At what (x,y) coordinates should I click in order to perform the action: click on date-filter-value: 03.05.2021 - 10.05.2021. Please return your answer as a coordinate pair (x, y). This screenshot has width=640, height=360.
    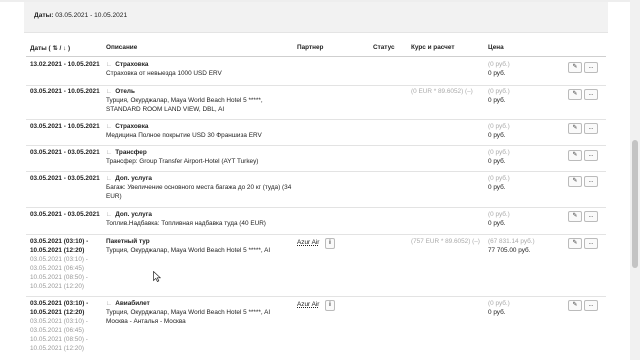
    Looking at the image, I should click on (91, 15).